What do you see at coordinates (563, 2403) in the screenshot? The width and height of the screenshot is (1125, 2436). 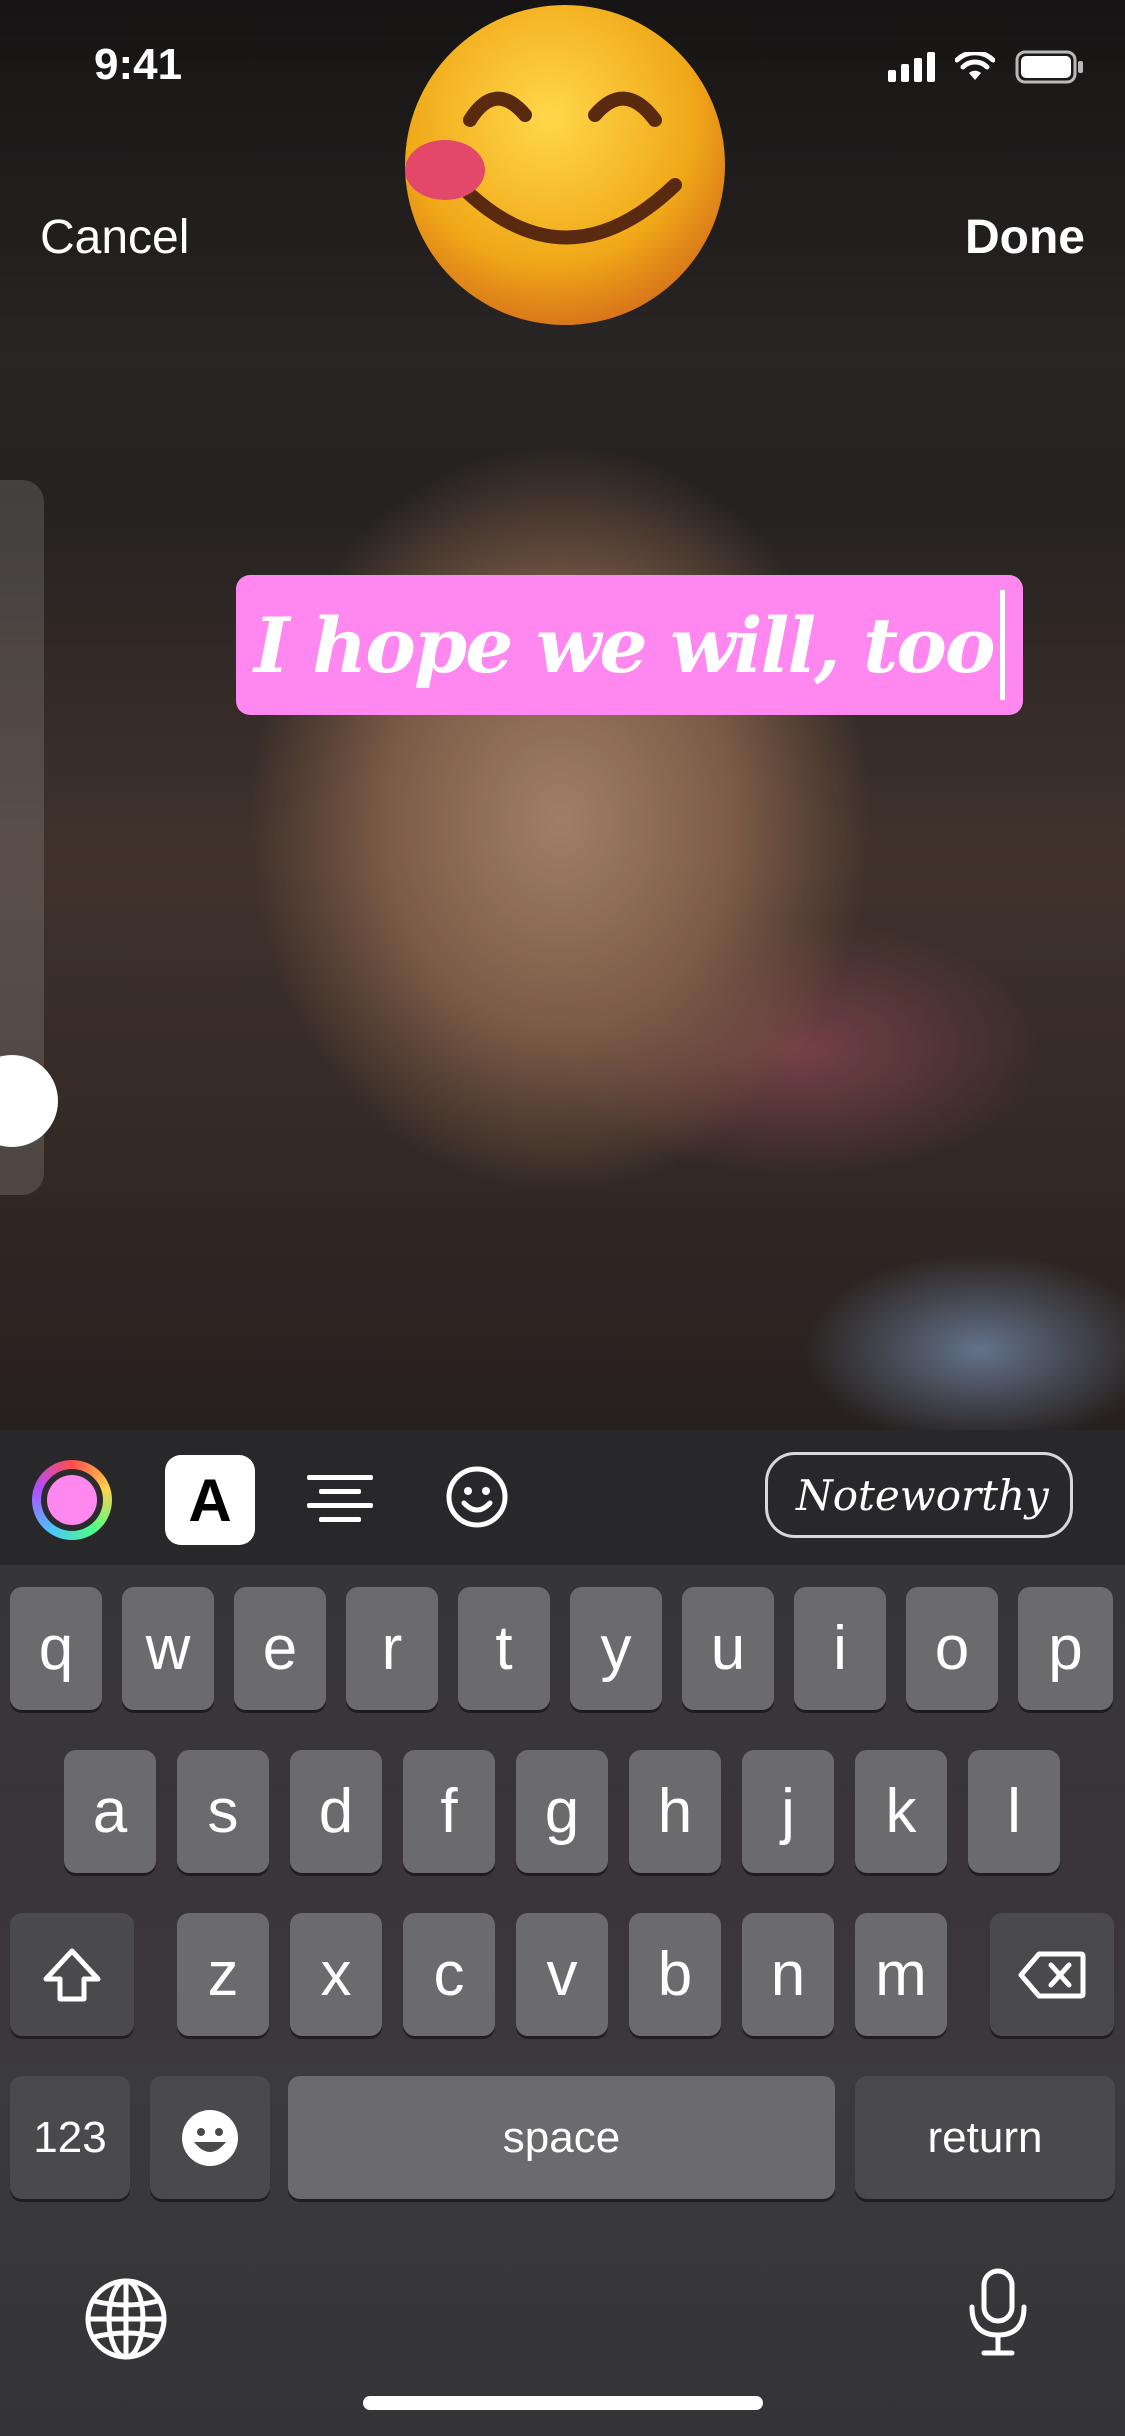 I see `home-indicator` at bounding box center [563, 2403].